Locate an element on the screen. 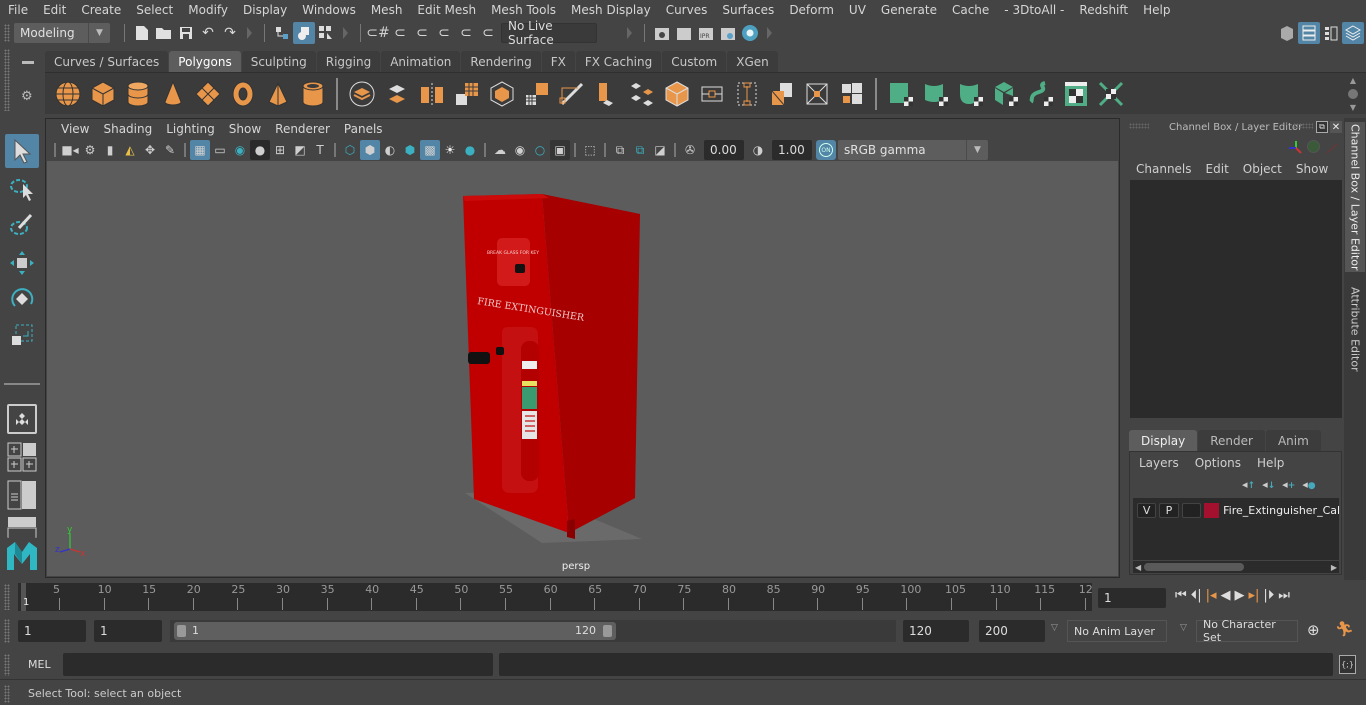  scroll-up-icon: ▲ is located at coordinates (1353, 80).